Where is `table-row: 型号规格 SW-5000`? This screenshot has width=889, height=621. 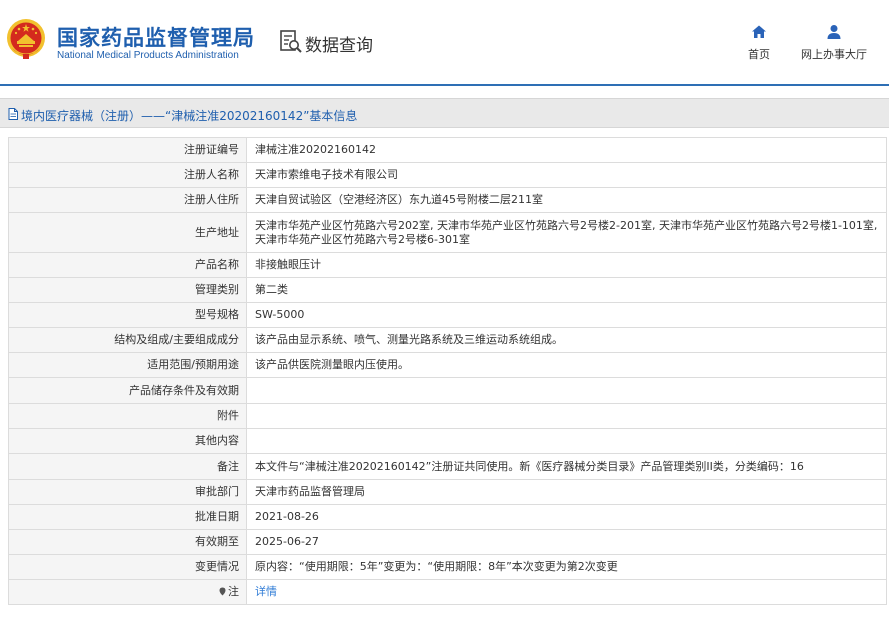
table-row: 型号规格 SW-5000 is located at coordinates (447, 315).